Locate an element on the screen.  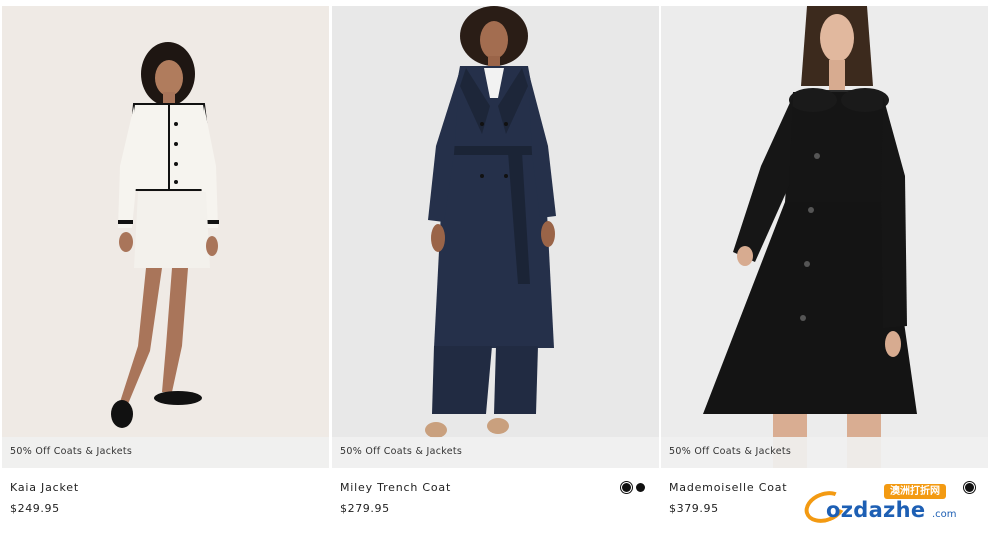
product-name-link: Miley Trench Coat is located at coordinates (395, 487).